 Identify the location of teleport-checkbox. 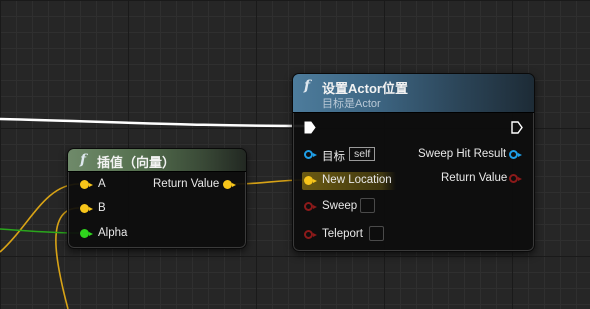
(376, 233).